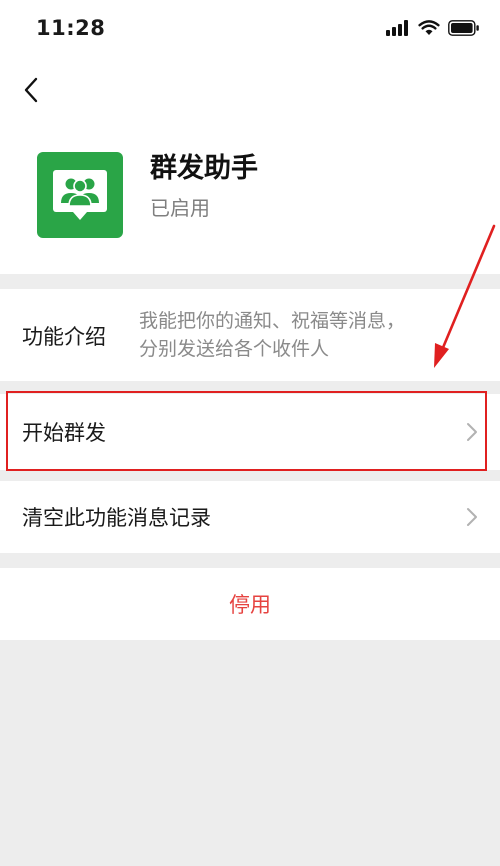  What do you see at coordinates (250, 90) in the screenshot?
I see `nav-bar` at bounding box center [250, 90].